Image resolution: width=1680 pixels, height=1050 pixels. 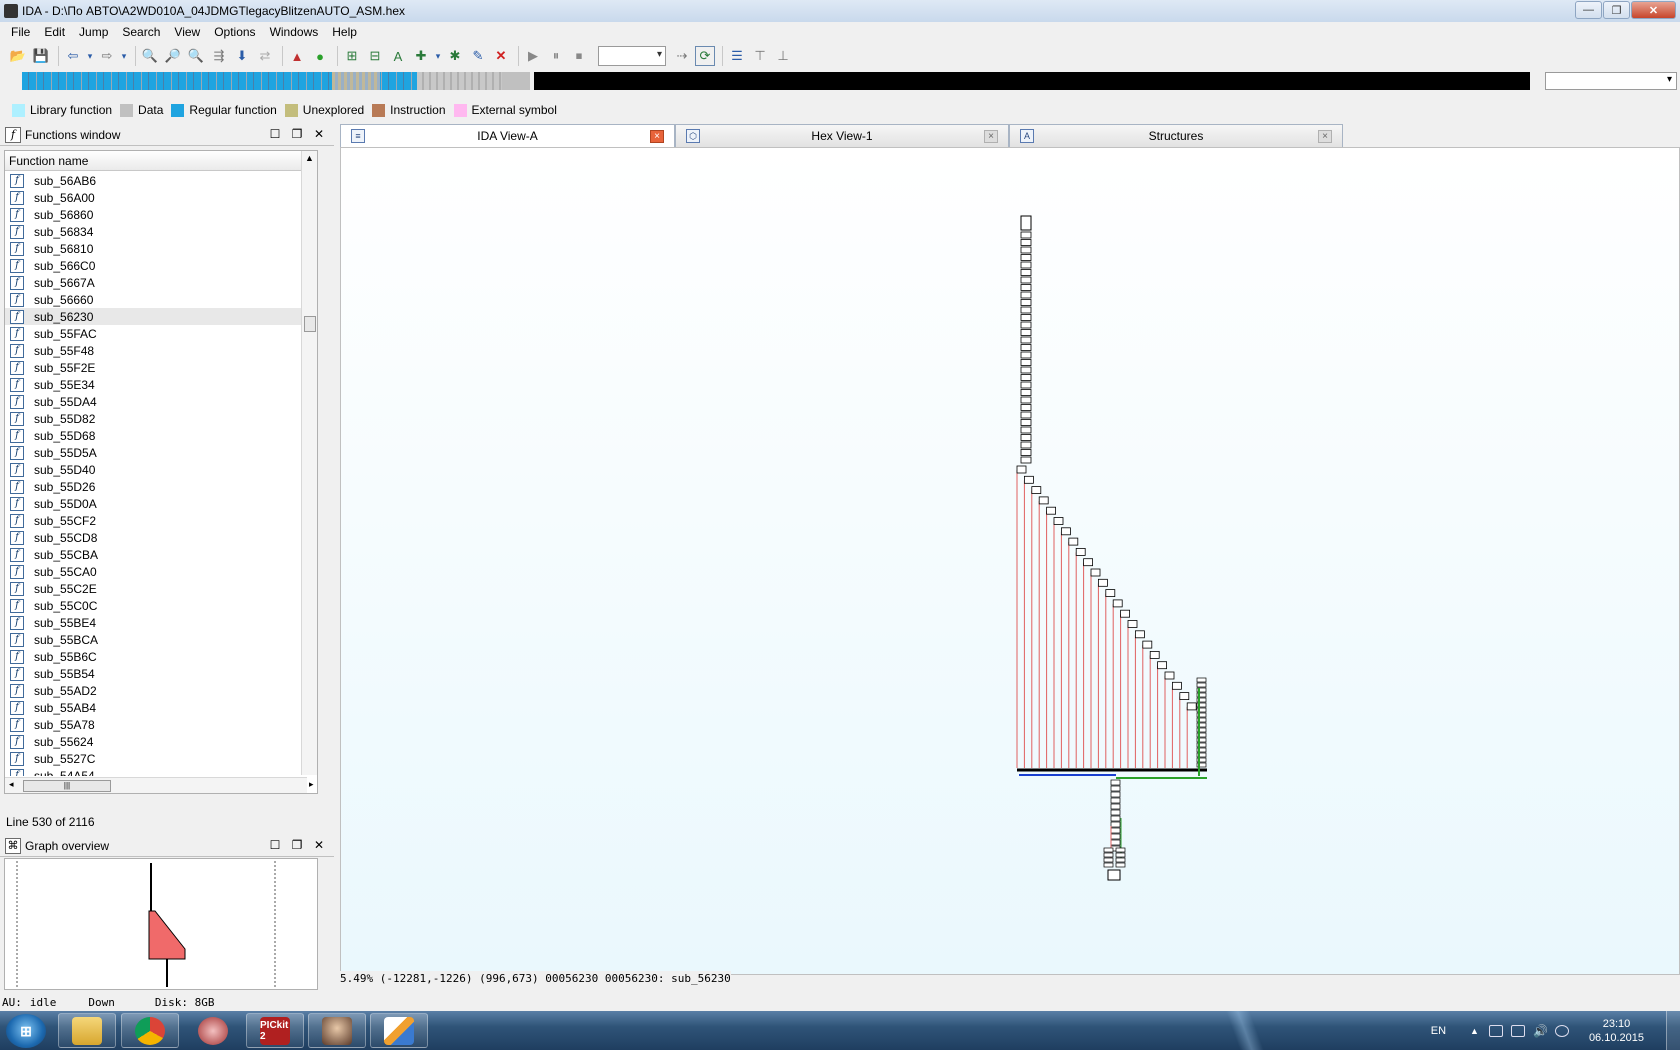 I want to click on network-icon, so click(x=1495, y=1030).